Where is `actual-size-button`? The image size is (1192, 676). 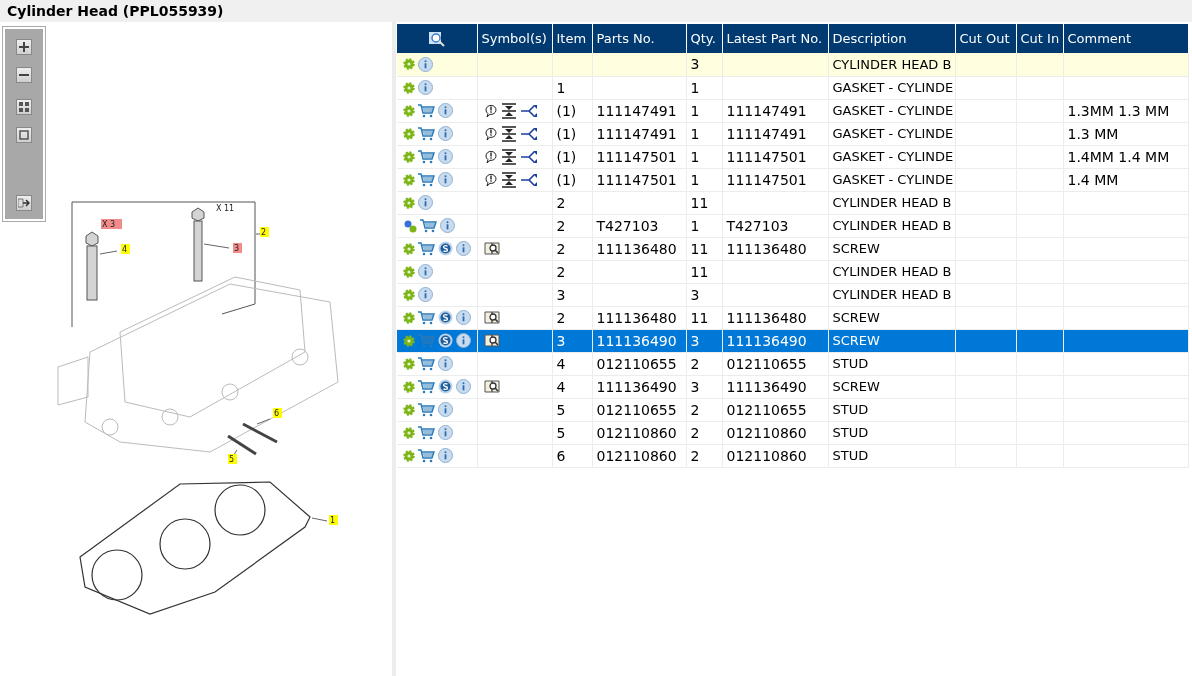
actual-size-button is located at coordinates (24, 135).